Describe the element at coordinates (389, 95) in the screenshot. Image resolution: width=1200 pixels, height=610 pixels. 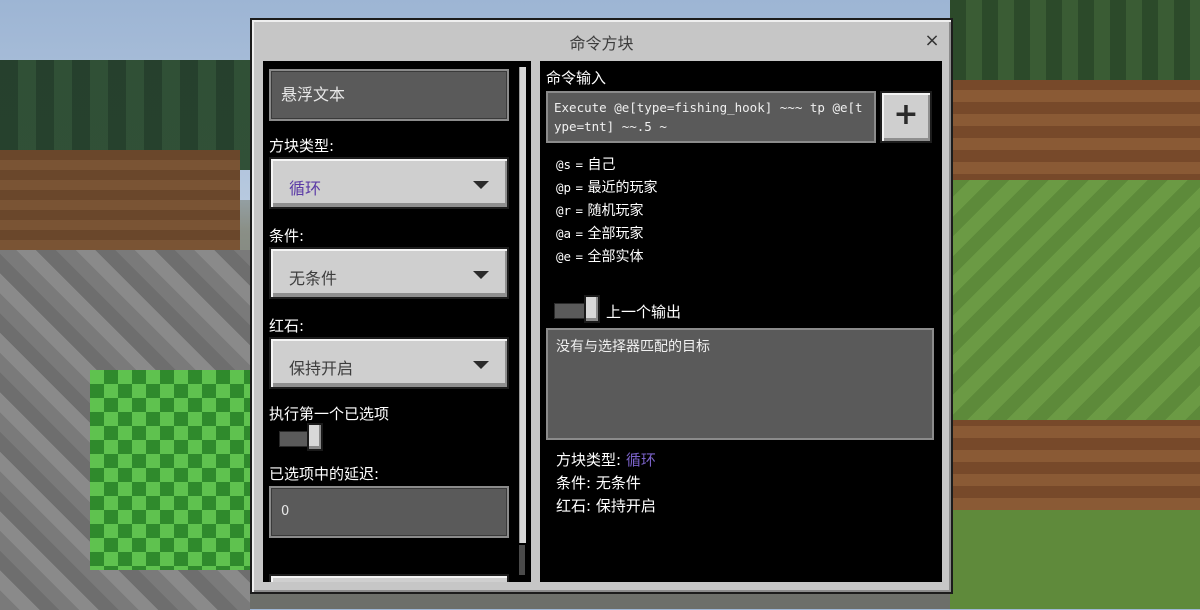
I see `hover-text-input: 悬浮文本` at that location.